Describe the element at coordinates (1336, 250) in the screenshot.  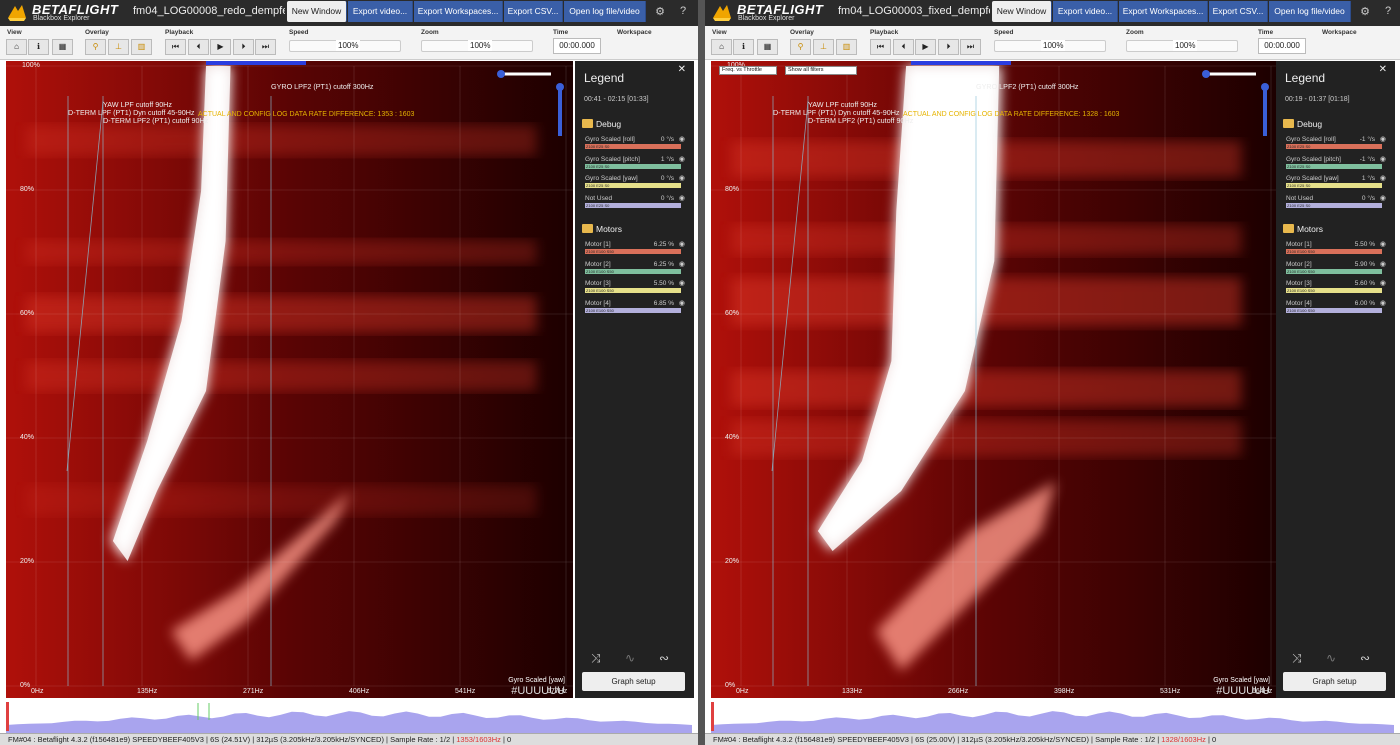
I see `legend-field: Motor [1] 5.50 % ◉ Z100 E100 S50` at that location.